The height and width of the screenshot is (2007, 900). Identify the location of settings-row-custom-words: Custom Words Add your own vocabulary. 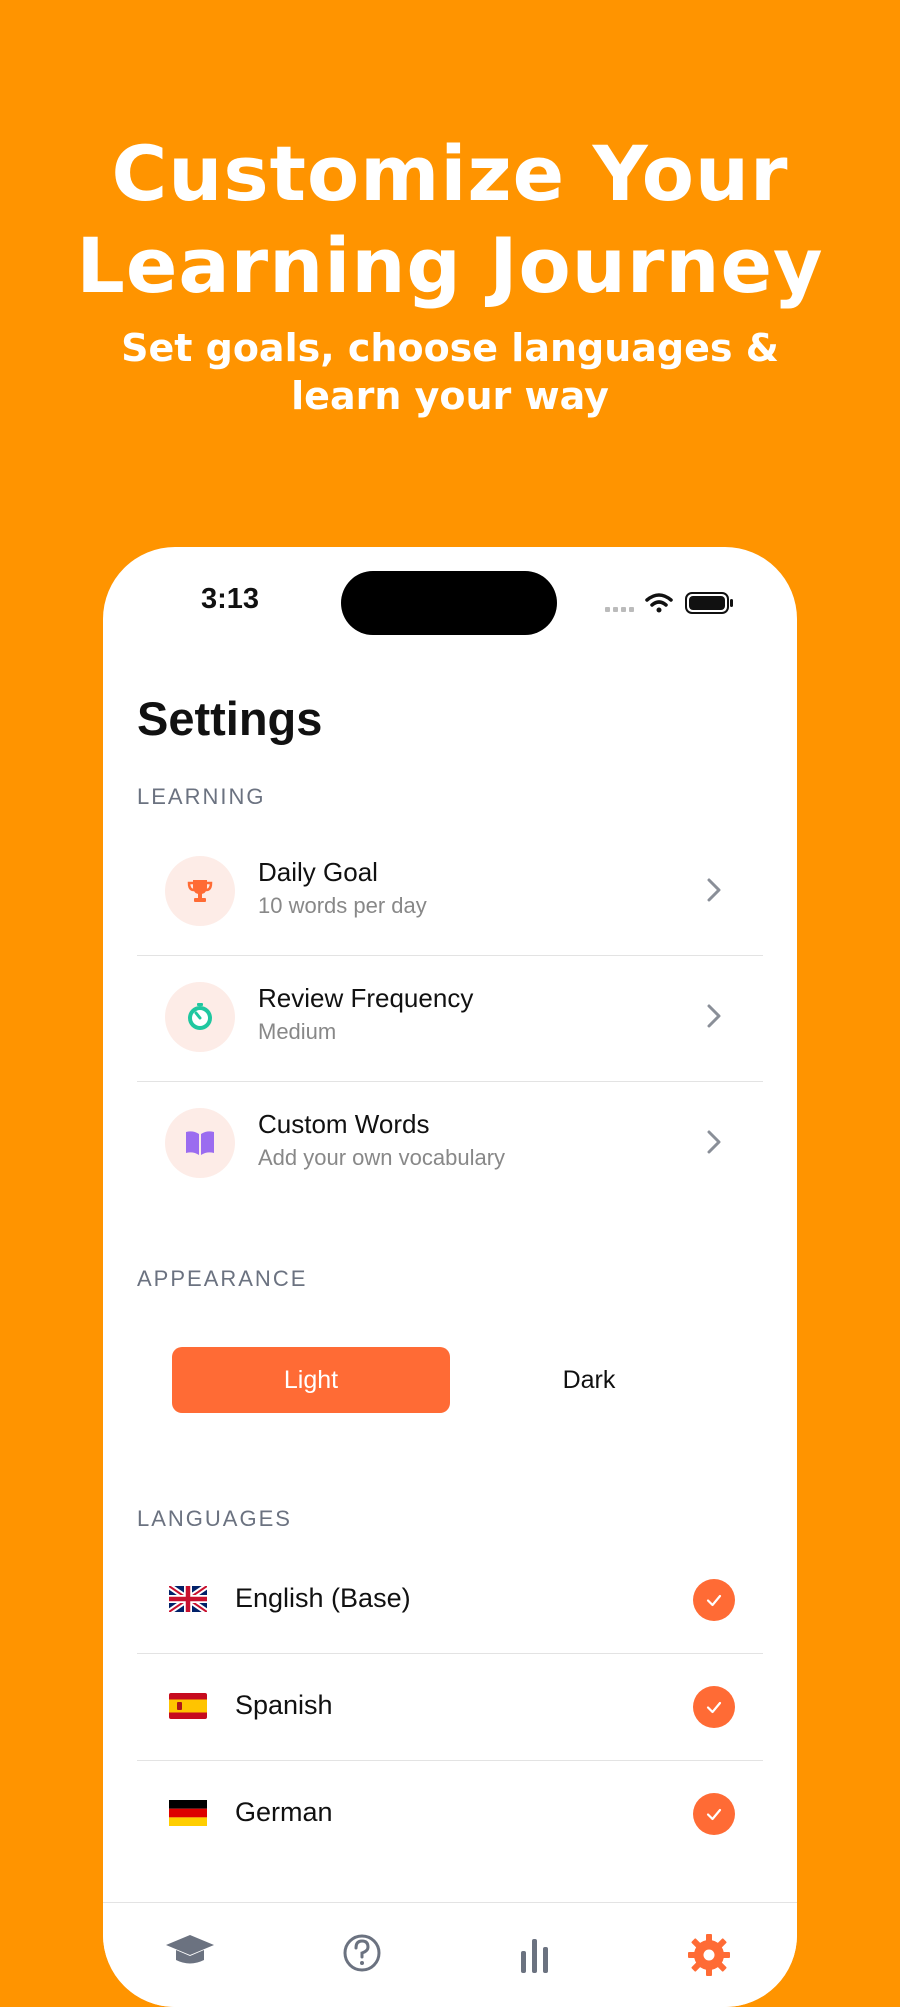
(450, 1144).